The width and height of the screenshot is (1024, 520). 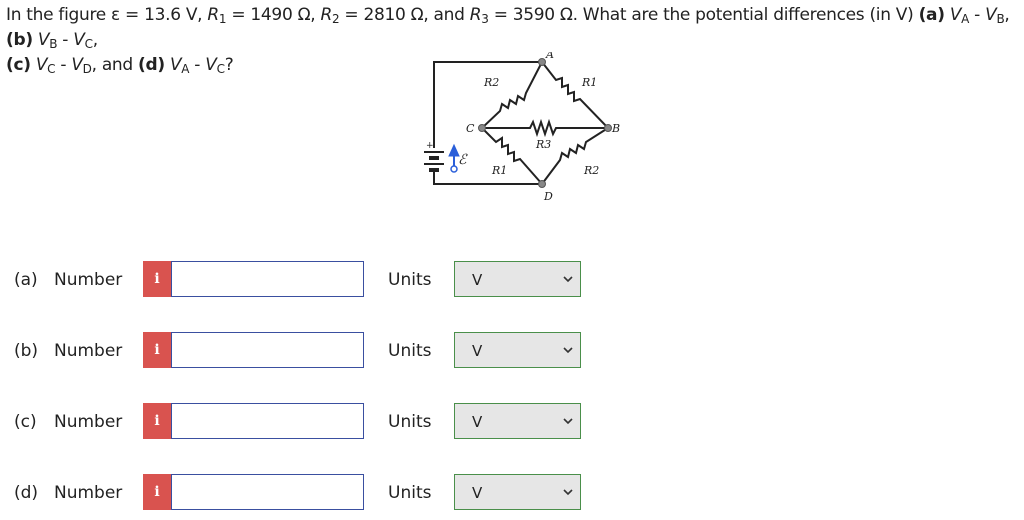 I want to click on part-d-end: ?, so click(x=229, y=65).